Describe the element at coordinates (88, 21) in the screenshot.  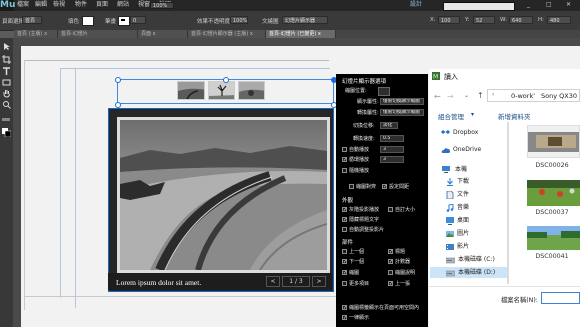
I see `fill-swatch` at that location.